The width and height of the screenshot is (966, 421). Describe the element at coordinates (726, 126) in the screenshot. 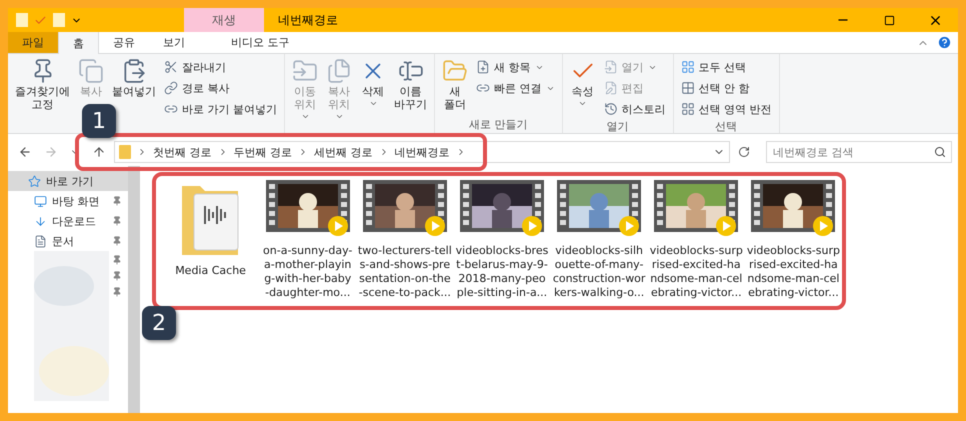

I see `group-label: 선택` at that location.